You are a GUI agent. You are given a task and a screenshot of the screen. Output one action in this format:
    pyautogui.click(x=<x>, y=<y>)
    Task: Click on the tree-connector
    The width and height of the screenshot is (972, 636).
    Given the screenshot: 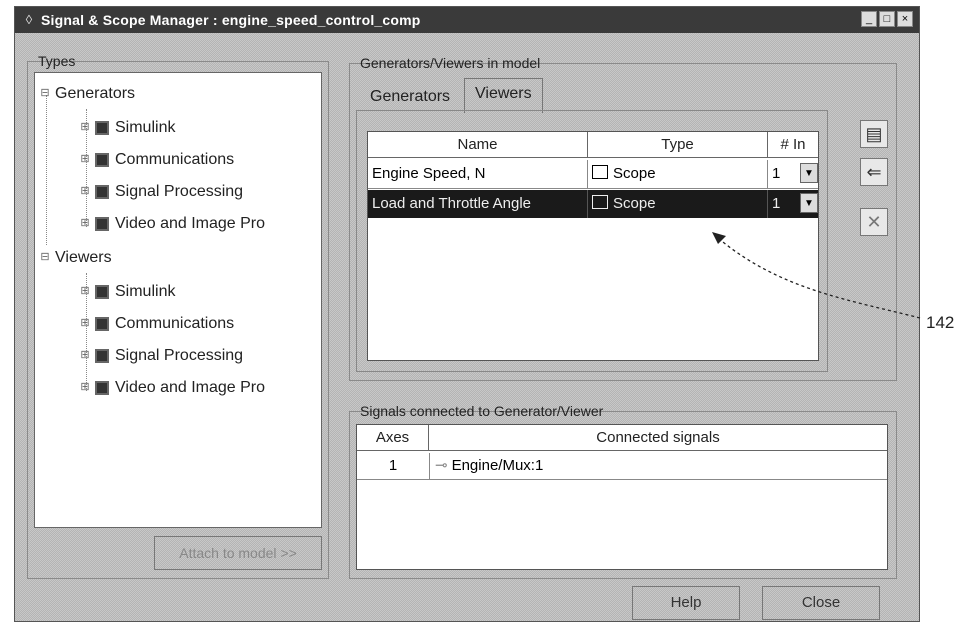 What is the action you would take?
    pyautogui.click(x=46, y=170)
    